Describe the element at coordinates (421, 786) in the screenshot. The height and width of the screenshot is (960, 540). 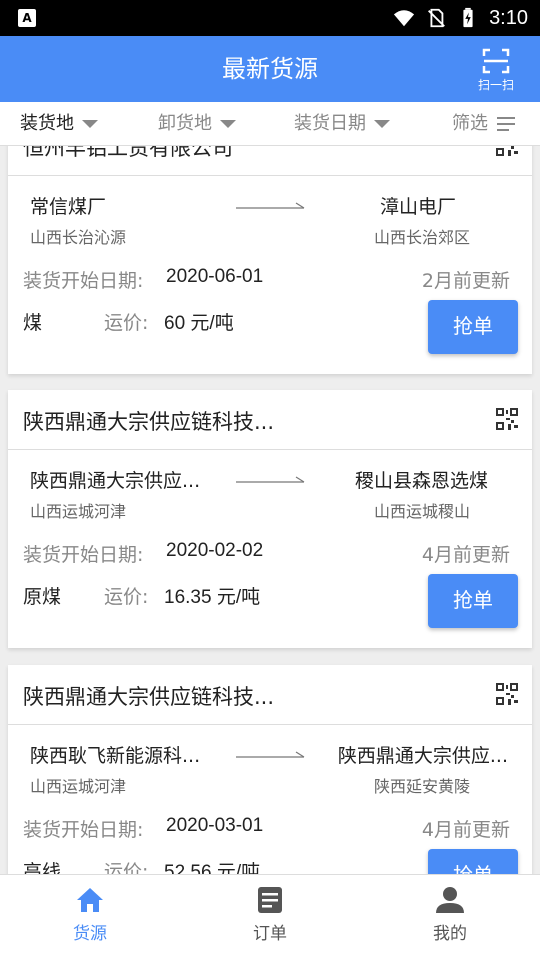
I see `destination-location: 陕西延安黄陵` at that location.